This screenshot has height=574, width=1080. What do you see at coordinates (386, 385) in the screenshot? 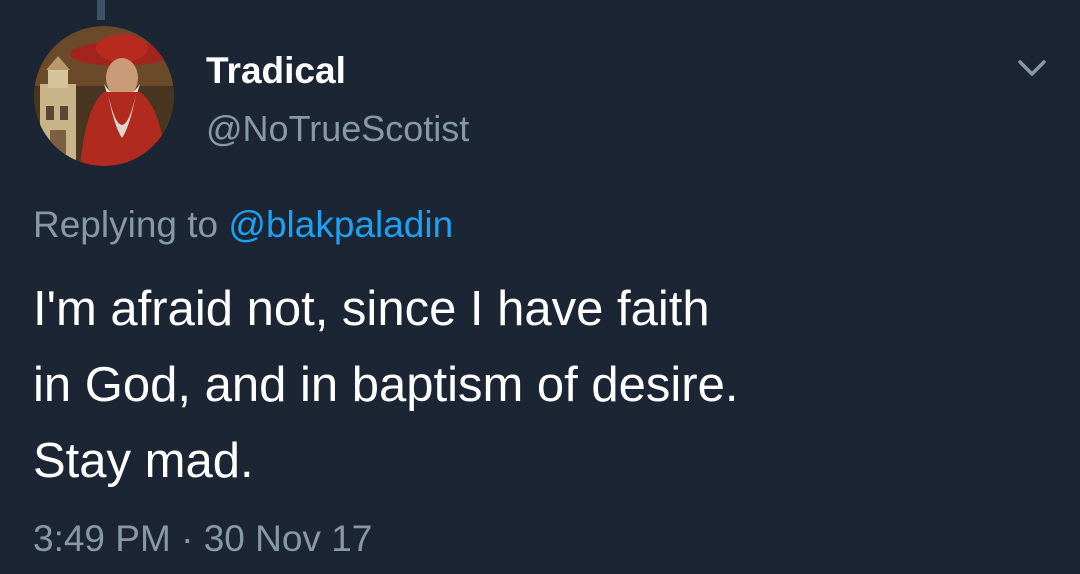
I see `tweet-text-line: in God, and in baptism of desire.` at bounding box center [386, 385].